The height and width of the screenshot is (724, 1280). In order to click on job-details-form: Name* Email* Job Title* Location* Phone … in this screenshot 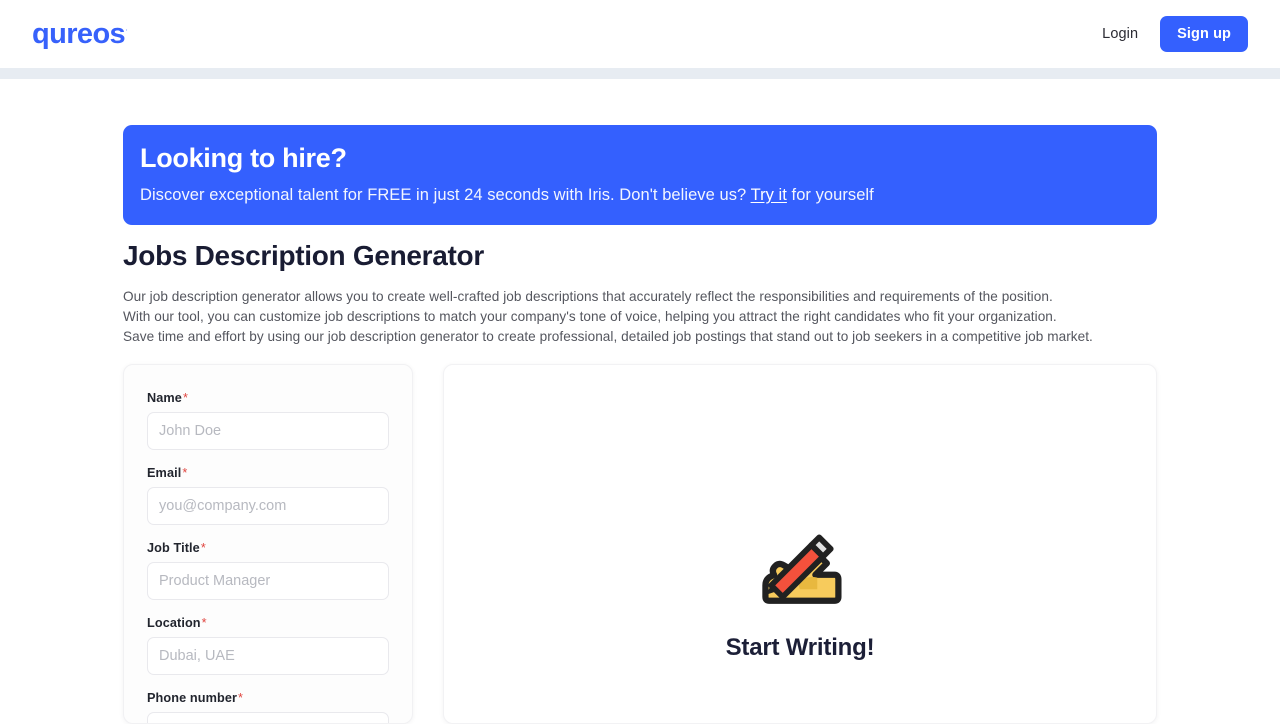, I will do `click(268, 544)`.